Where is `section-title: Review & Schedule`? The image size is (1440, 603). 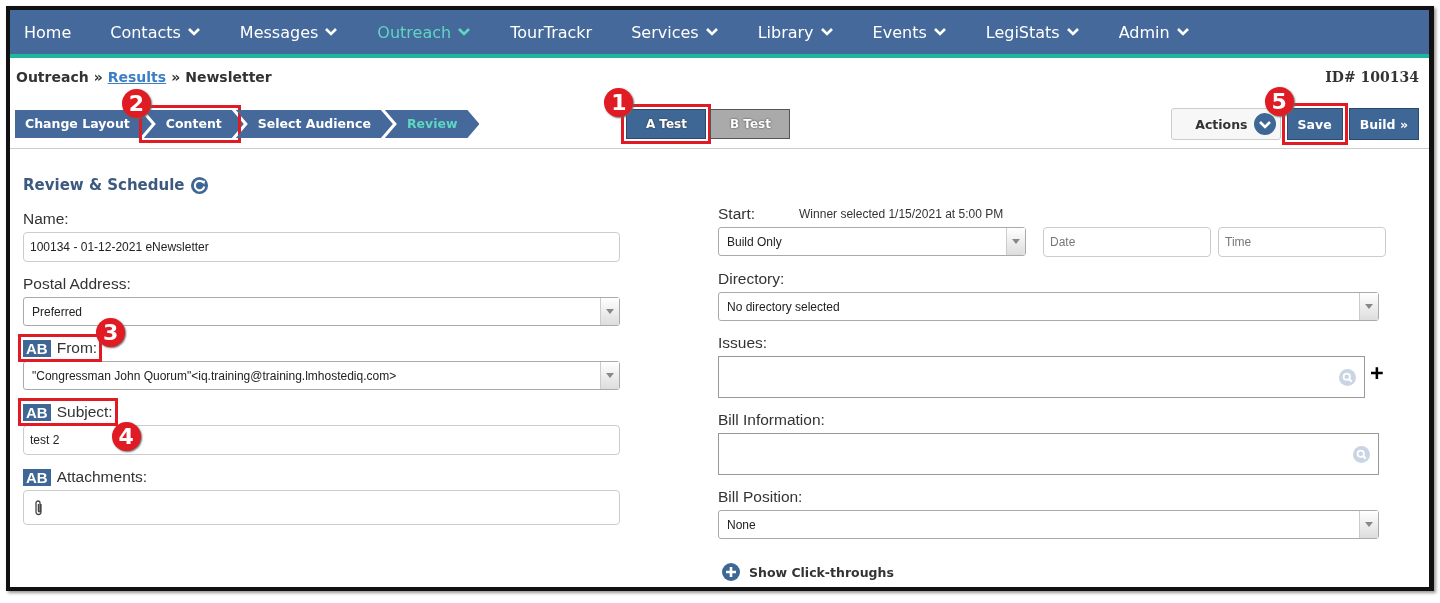
section-title: Review & Schedule is located at coordinates (104, 185).